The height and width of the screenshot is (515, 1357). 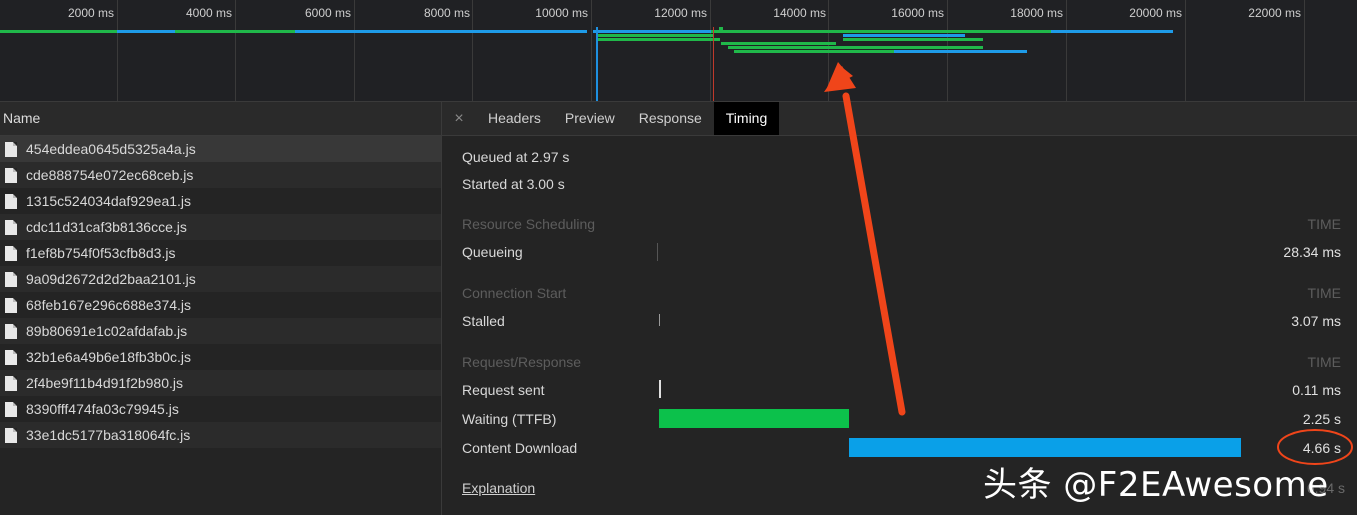 I want to click on watermark: 头条 @F2EAwesome, so click(x=1156, y=485).